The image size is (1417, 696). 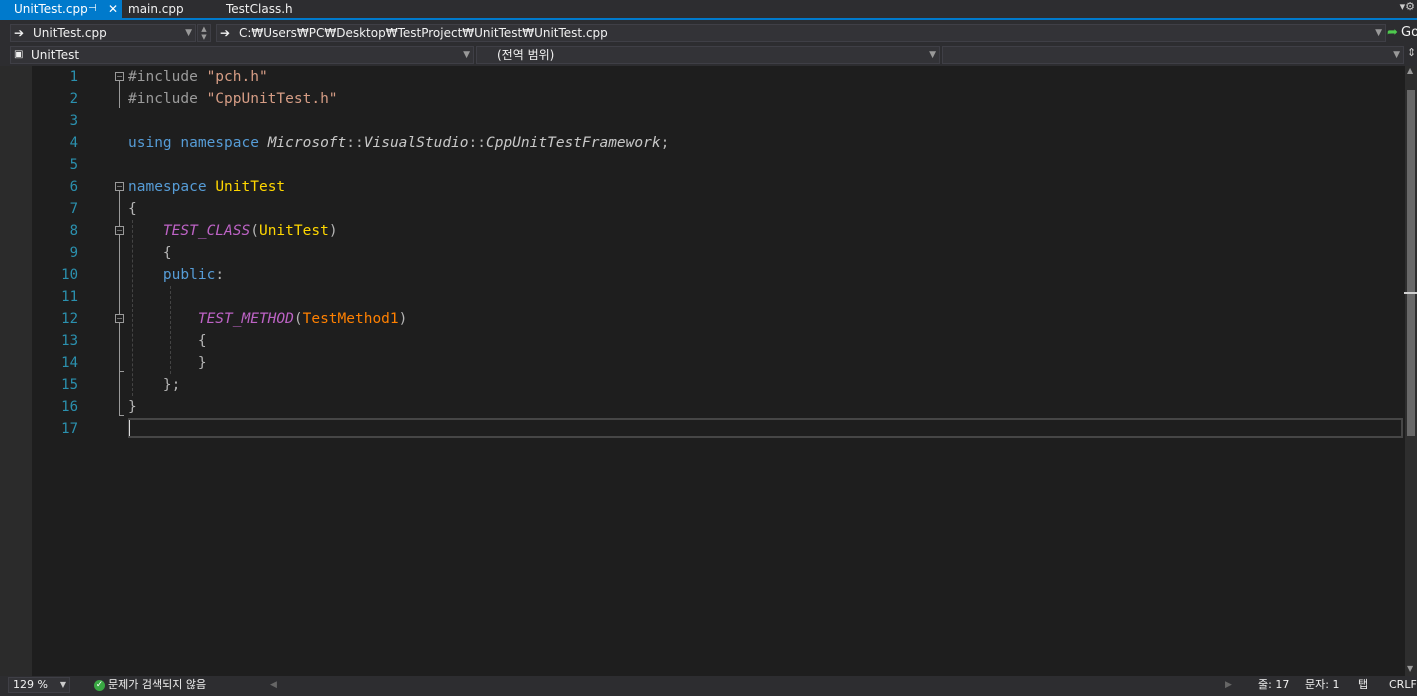 I want to click on class-name: UnitTest, so click(x=293, y=231).